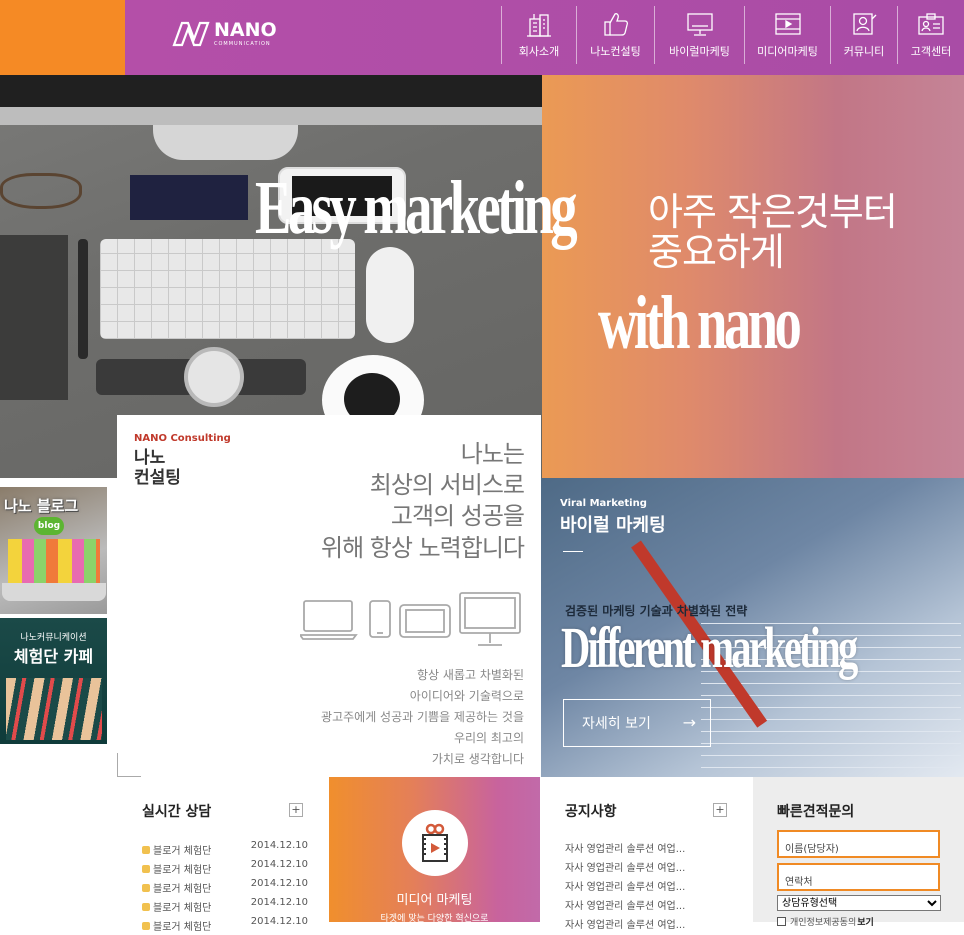 Image resolution: width=964 pixels, height=935 pixels. What do you see at coordinates (434, 900) in the screenshot?
I see `media-title: 미디어 마케팅` at bounding box center [434, 900].